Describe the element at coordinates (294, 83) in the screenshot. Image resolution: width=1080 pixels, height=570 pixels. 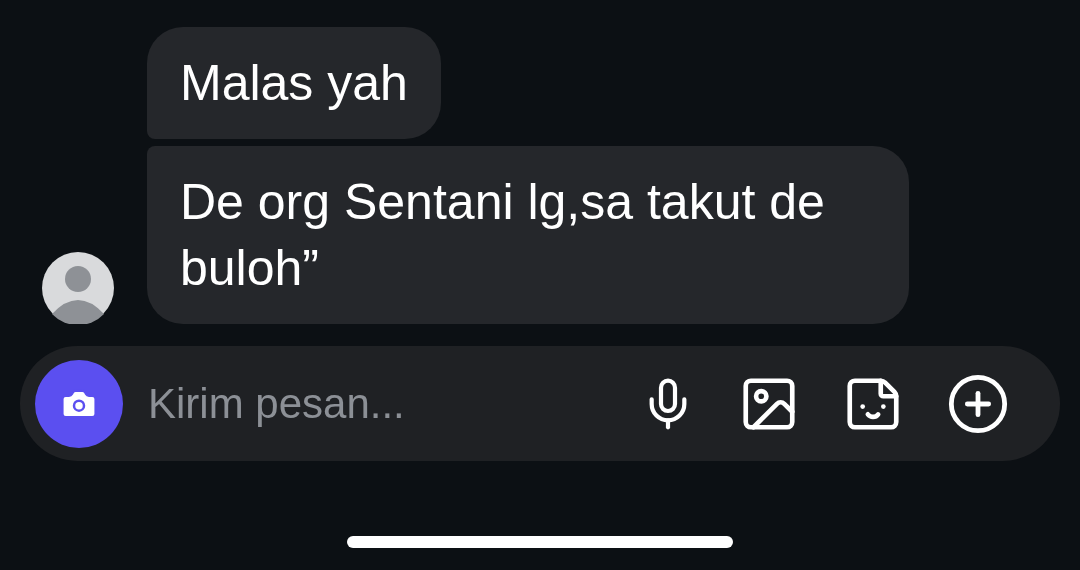
I see `message-bubble: Malas yah` at that location.